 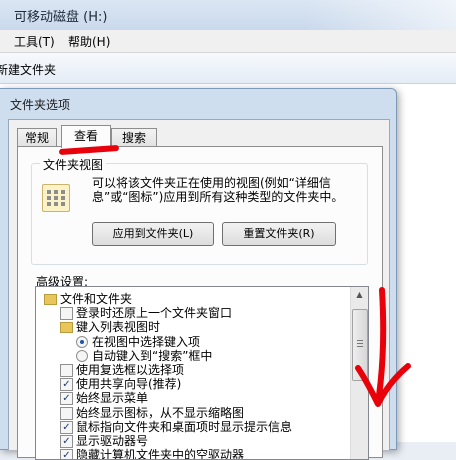 What do you see at coordinates (96, 299) in the screenshot?
I see `settings-row-label: 文件和文件夹` at bounding box center [96, 299].